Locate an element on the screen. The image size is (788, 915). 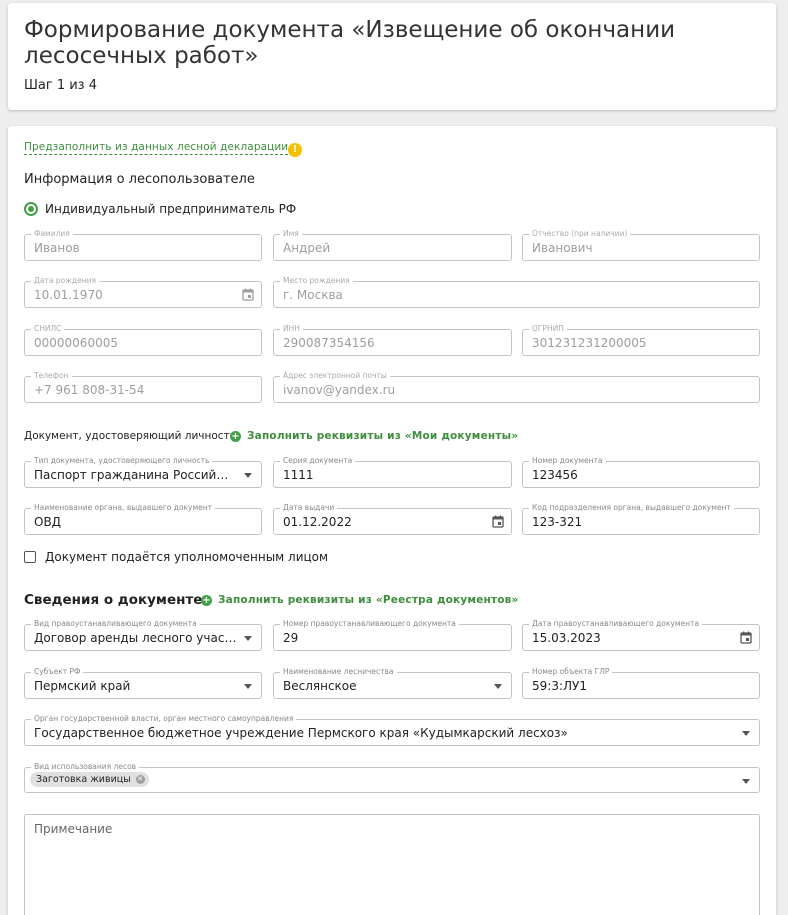
doc-number-field: Номер документа 123456 is located at coordinates (641, 472).